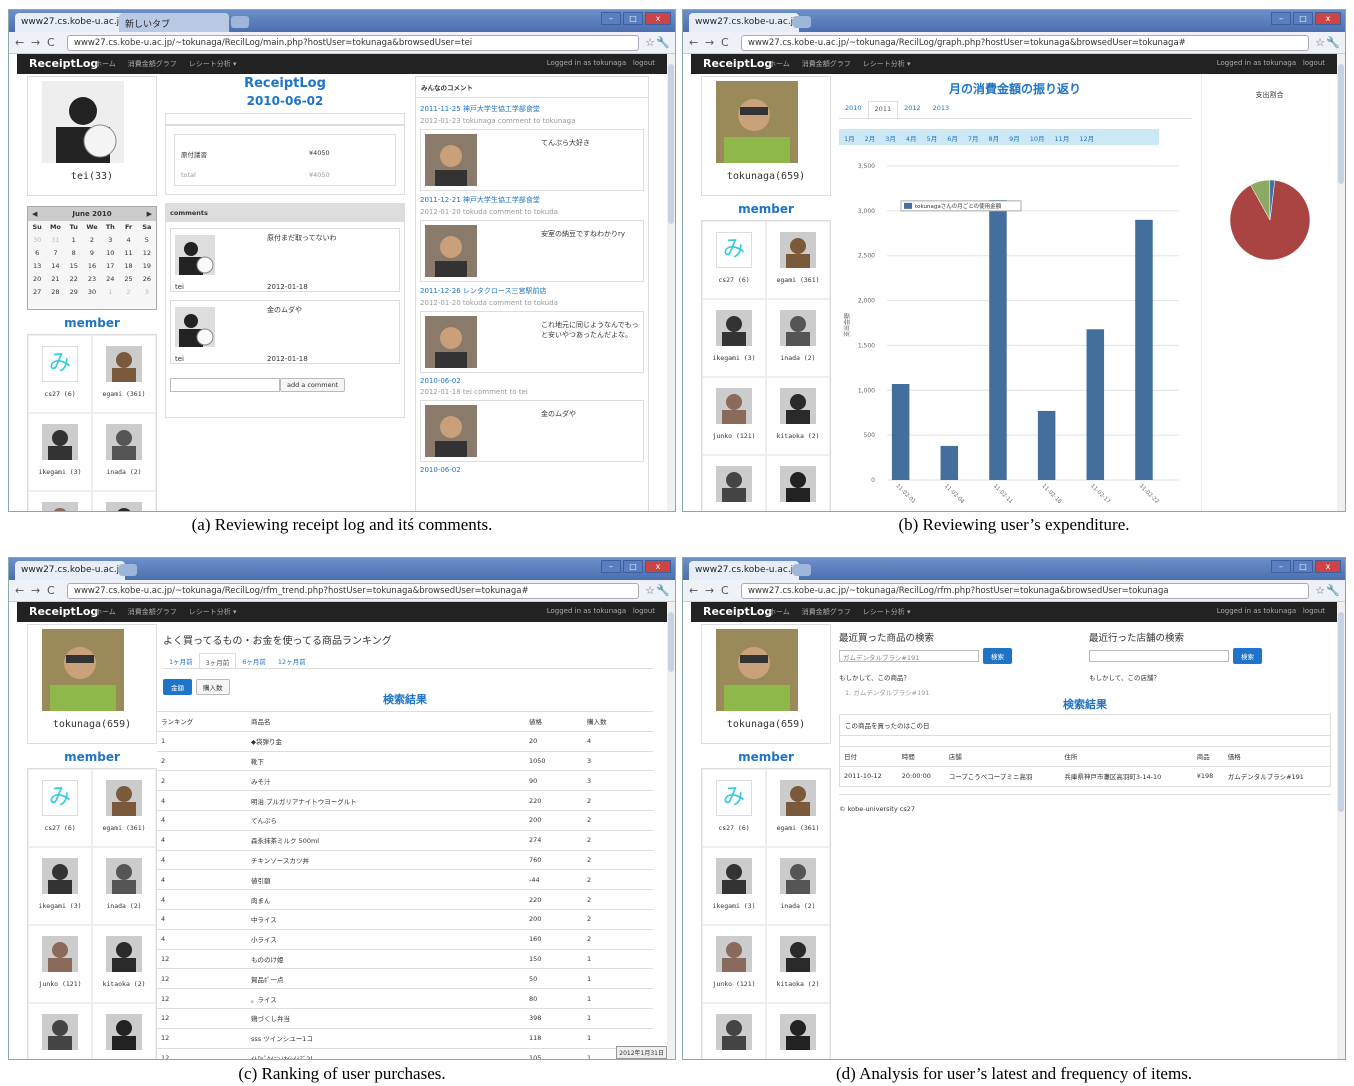 This screenshot has height=1086, width=1354. What do you see at coordinates (55, 292) in the screenshot?
I see `calendar-day: 28` at bounding box center [55, 292].